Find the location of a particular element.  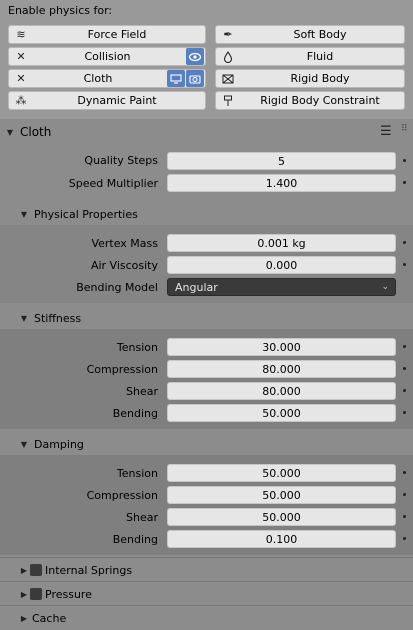

dynamic-paint-icon: ⁂ is located at coordinates (21, 100).